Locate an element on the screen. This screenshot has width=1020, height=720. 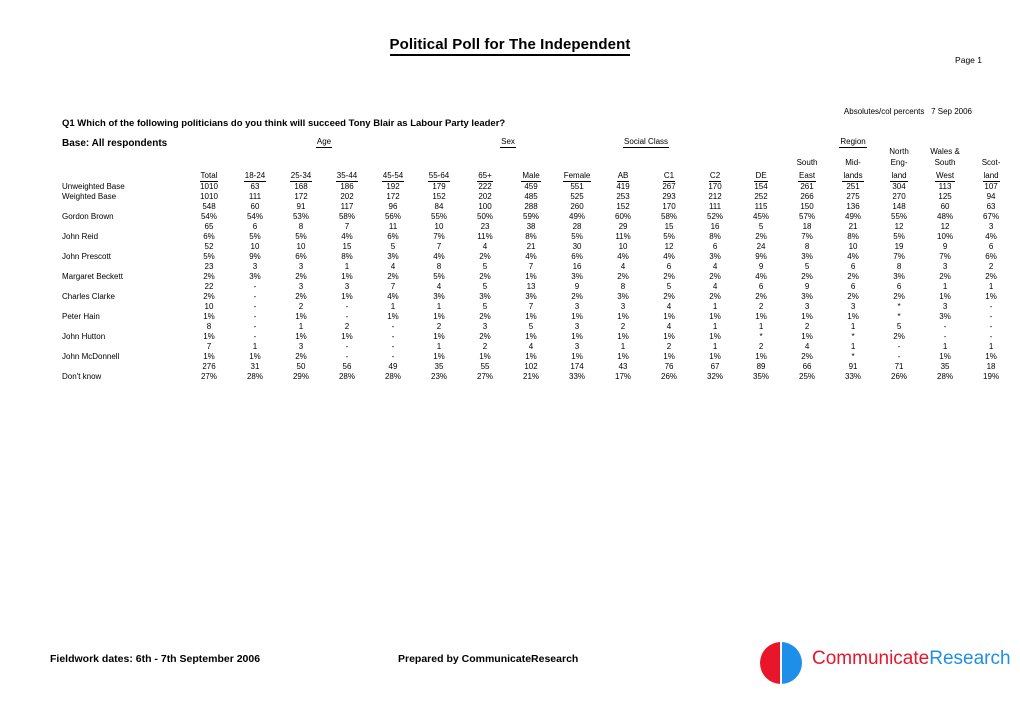
cell-count: 22 is located at coordinates (209, 286).